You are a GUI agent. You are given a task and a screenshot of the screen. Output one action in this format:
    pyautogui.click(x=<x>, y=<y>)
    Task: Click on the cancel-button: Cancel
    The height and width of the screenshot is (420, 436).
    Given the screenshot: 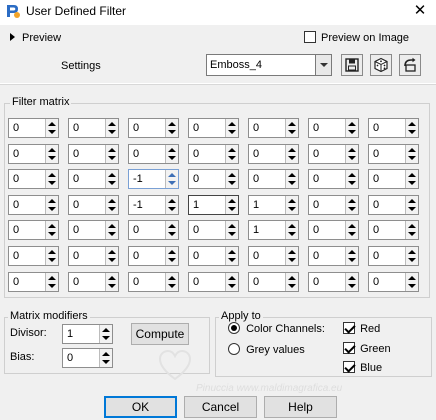 What is the action you would take?
    pyautogui.click(x=220, y=407)
    